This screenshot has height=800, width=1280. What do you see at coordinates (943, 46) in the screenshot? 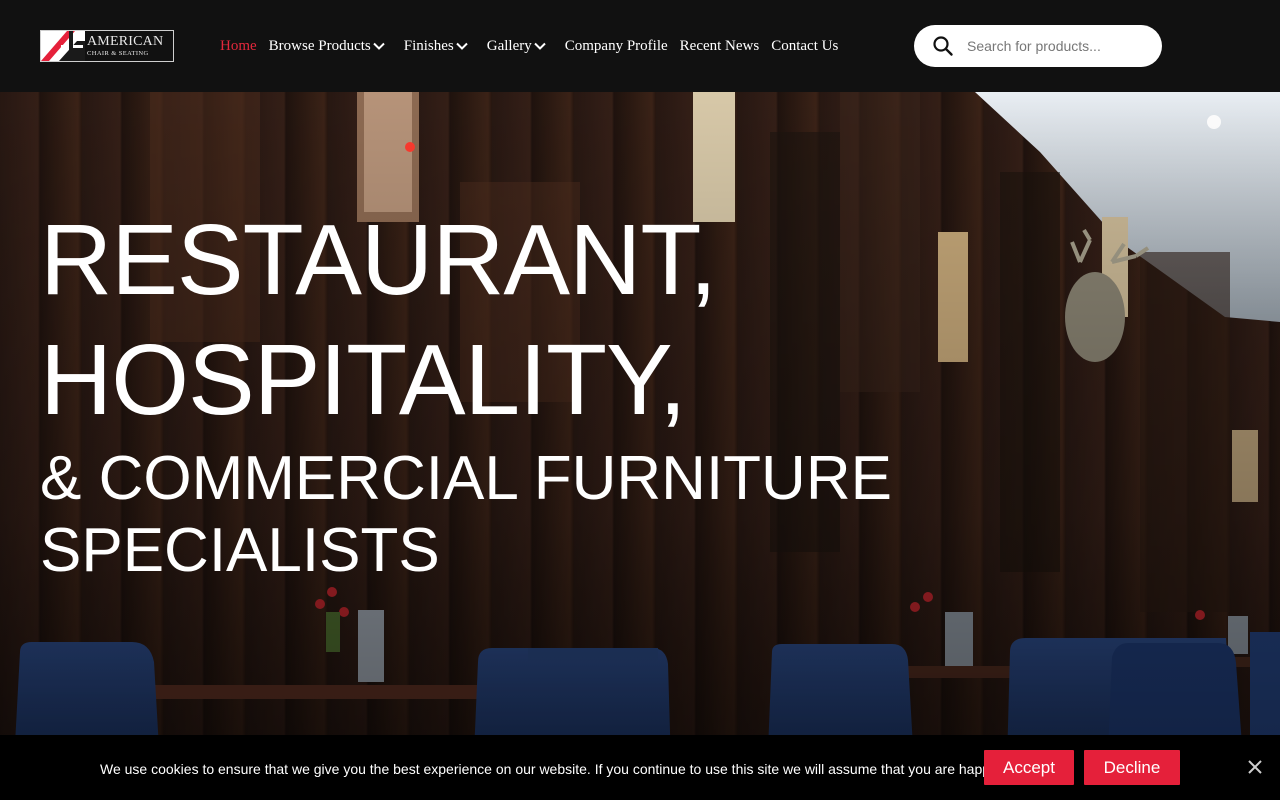
I see `search-icon` at bounding box center [943, 46].